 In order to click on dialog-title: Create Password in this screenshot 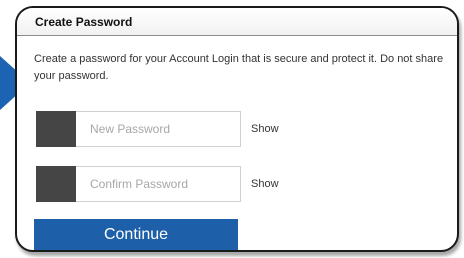, I will do `click(84, 22)`.